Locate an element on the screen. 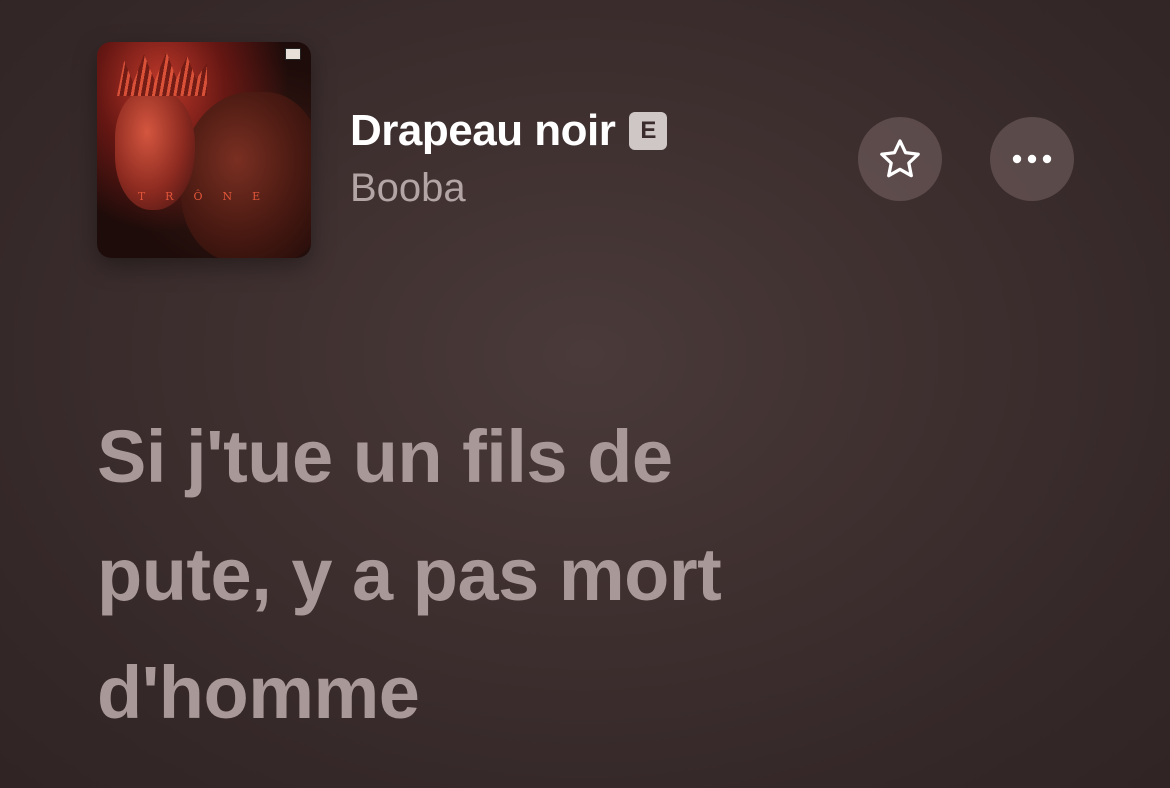  explicit-badge: E is located at coordinates (648, 131).